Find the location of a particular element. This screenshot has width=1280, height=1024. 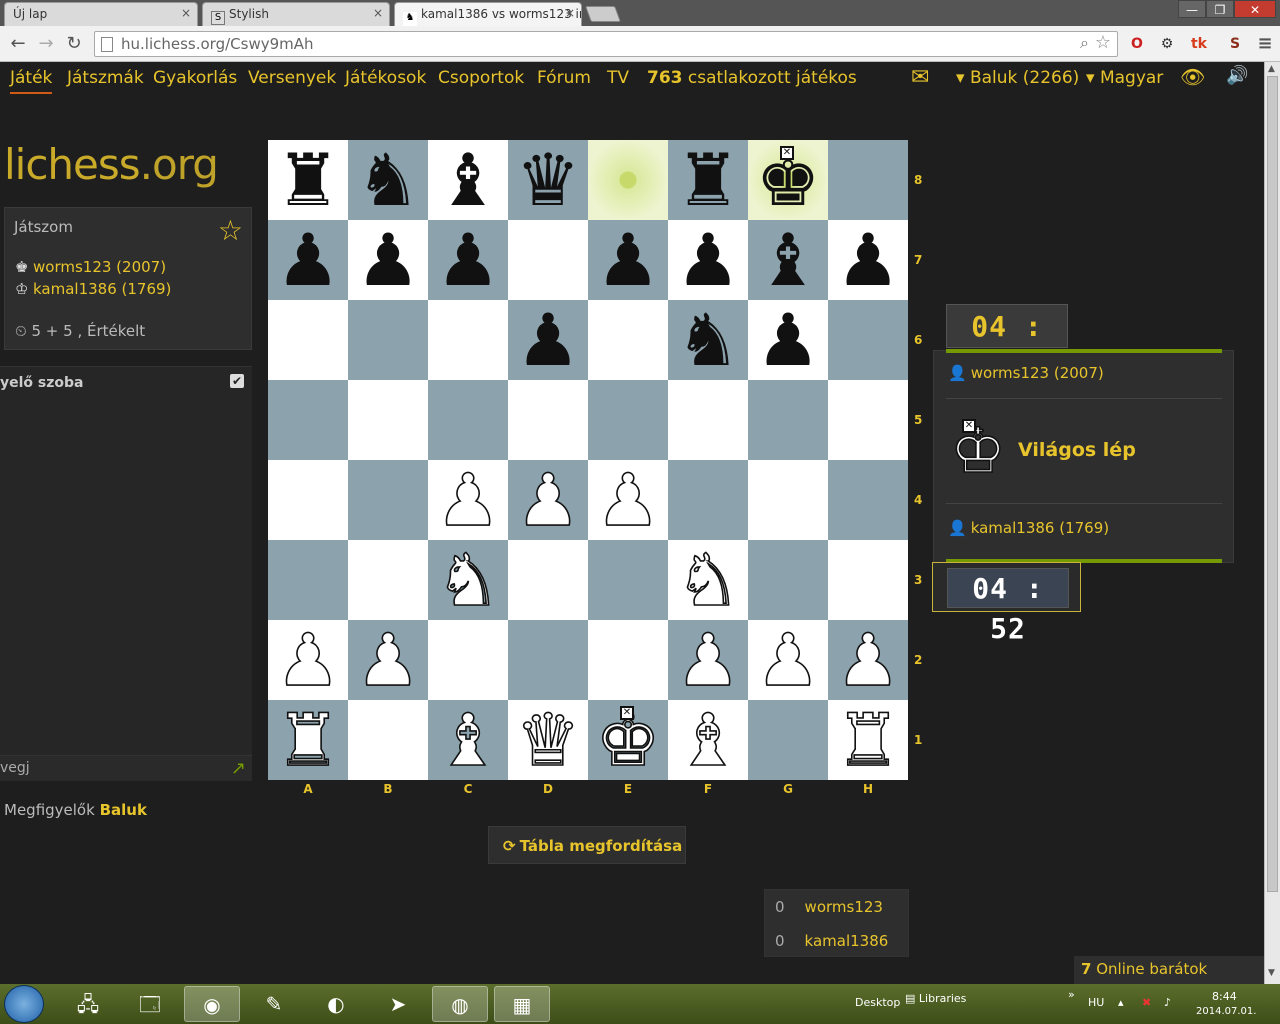

square-h3 is located at coordinates (868, 580).